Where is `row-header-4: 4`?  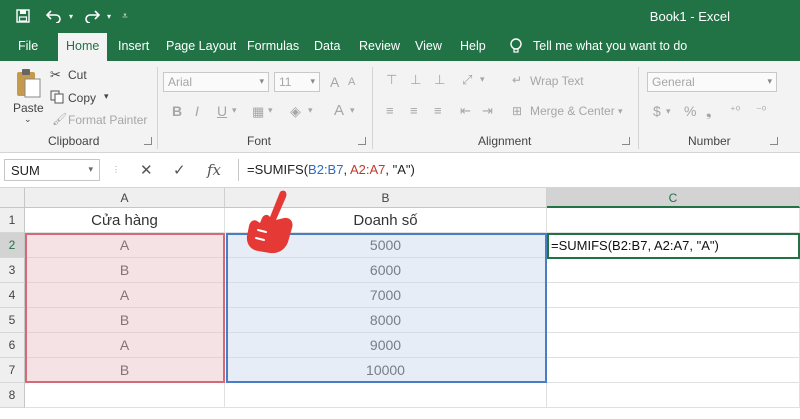
row-header-4: 4 is located at coordinates (12, 295).